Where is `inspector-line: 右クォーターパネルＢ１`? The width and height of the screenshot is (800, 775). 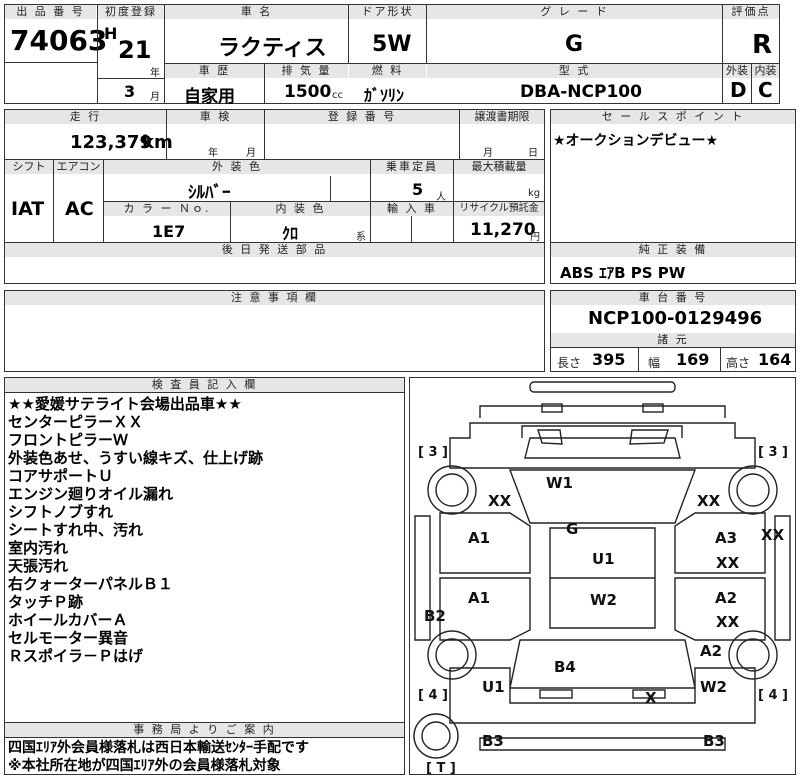 inspector-line: 右クォーターパネルＢ１ is located at coordinates (90, 584).